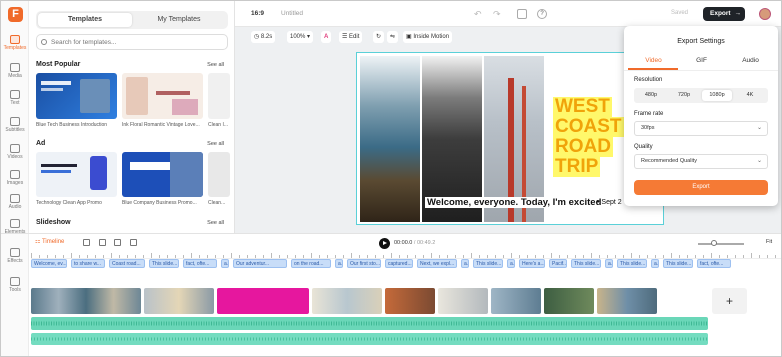 The width and height of the screenshot is (782, 357). Describe the element at coordinates (292, 13) in the screenshot. I see `project-title: Untitled` at that location.